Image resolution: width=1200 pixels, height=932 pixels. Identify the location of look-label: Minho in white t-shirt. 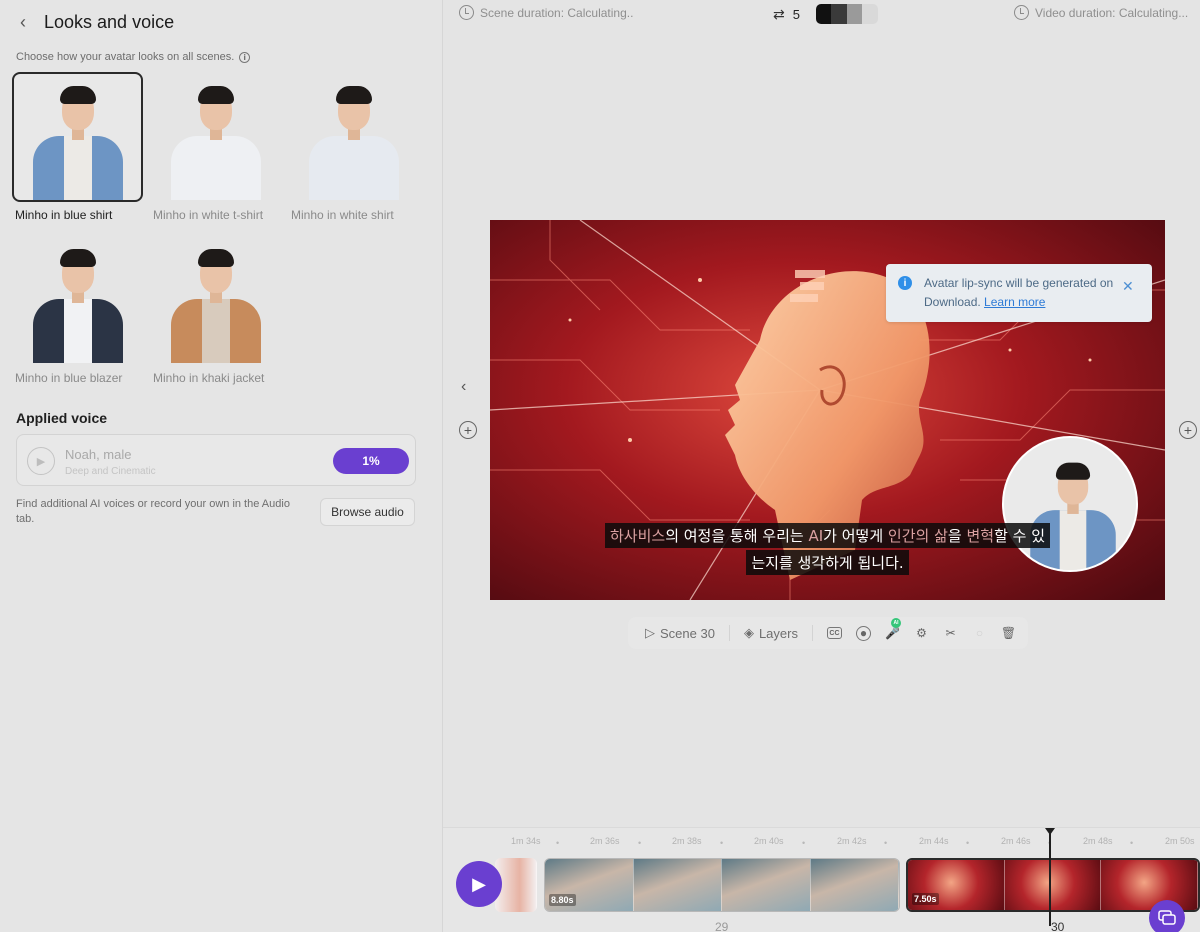
(208, 215).